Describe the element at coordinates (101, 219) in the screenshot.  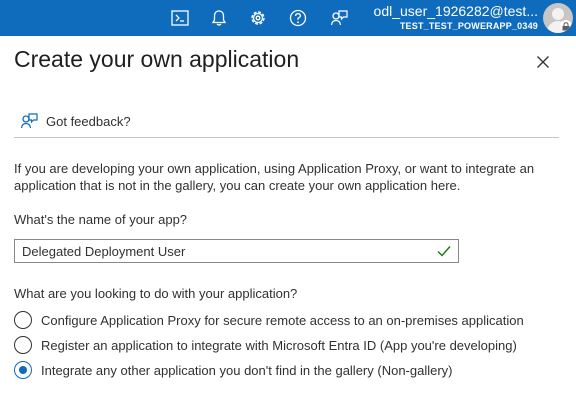
I see `app-name-label: What's the name of your app?` at that location.